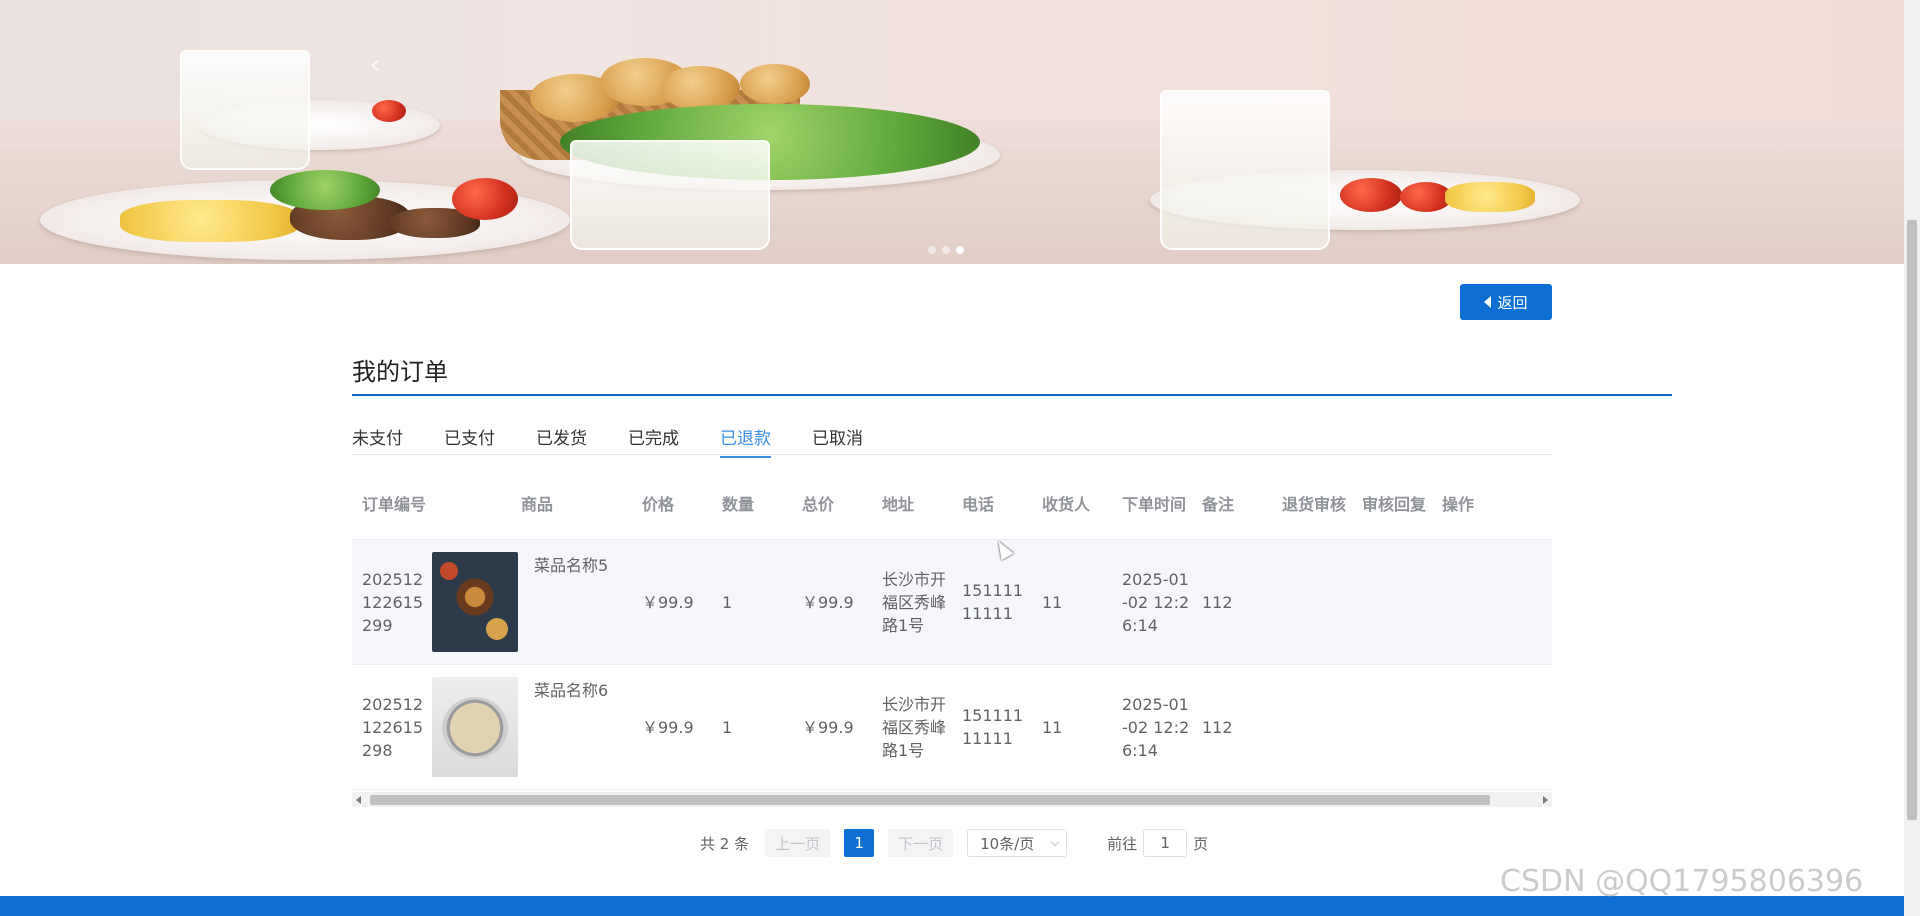  I want to click on header-qty: 数量, so click(738, 504).